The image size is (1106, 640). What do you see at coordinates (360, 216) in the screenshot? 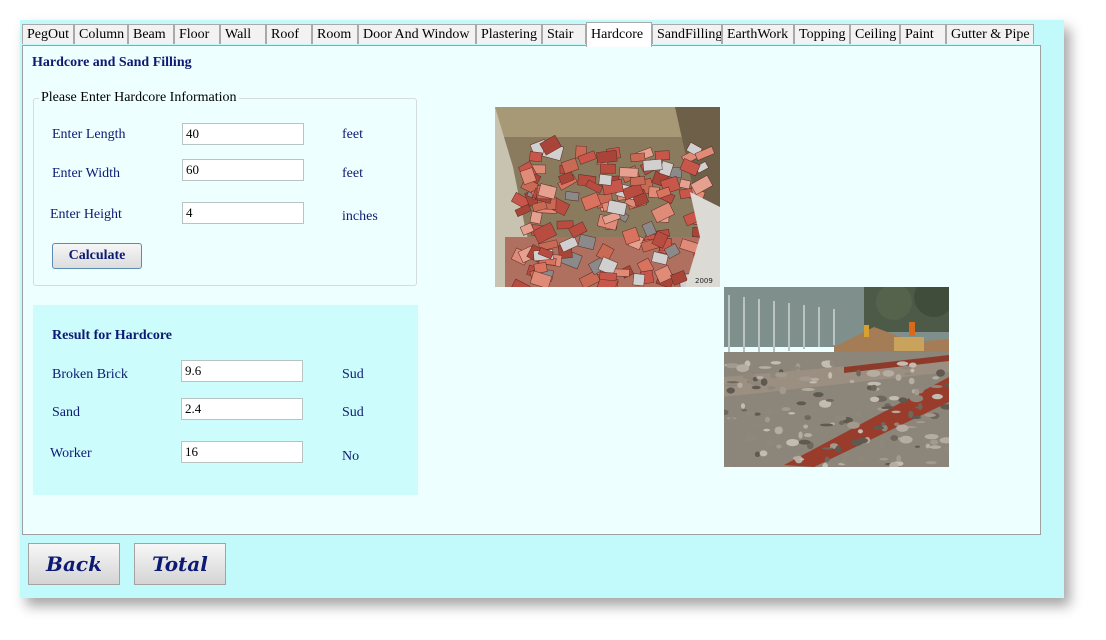
I see `height-unit: inches` at bounding box center [360, 216].